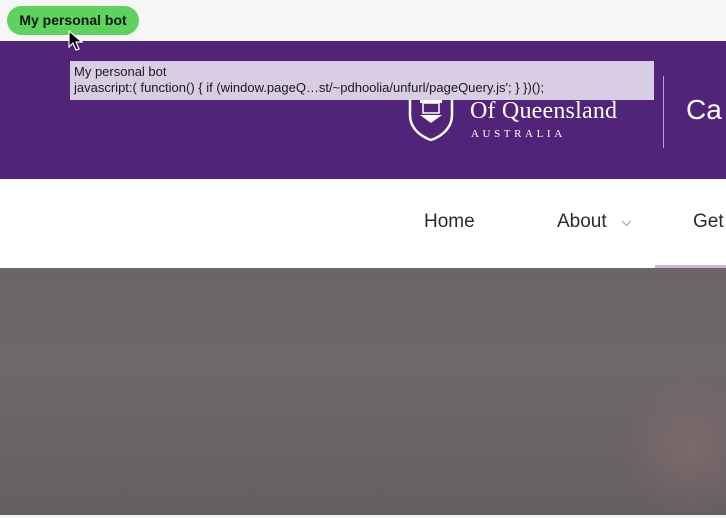  What do you see at coordinates (449, 222) in the screenshot?
I see `nav-item-home: Home` at bounding box center [449, 222].